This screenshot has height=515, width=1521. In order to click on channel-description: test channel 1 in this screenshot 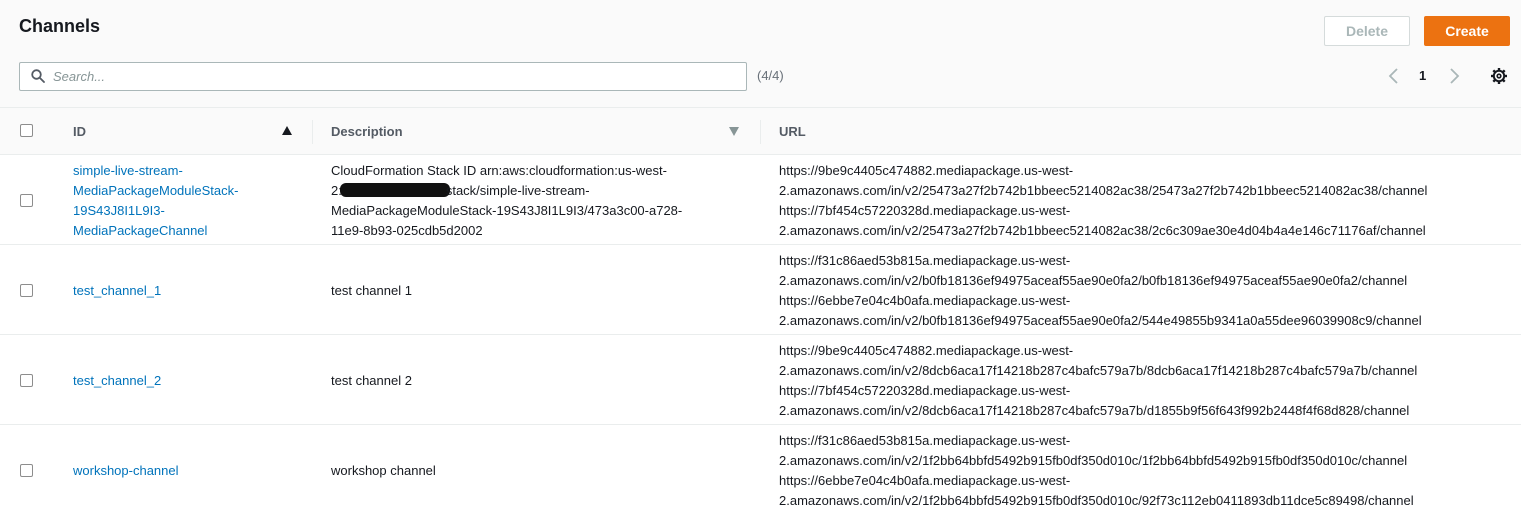, I will do `click(371, 290)`.